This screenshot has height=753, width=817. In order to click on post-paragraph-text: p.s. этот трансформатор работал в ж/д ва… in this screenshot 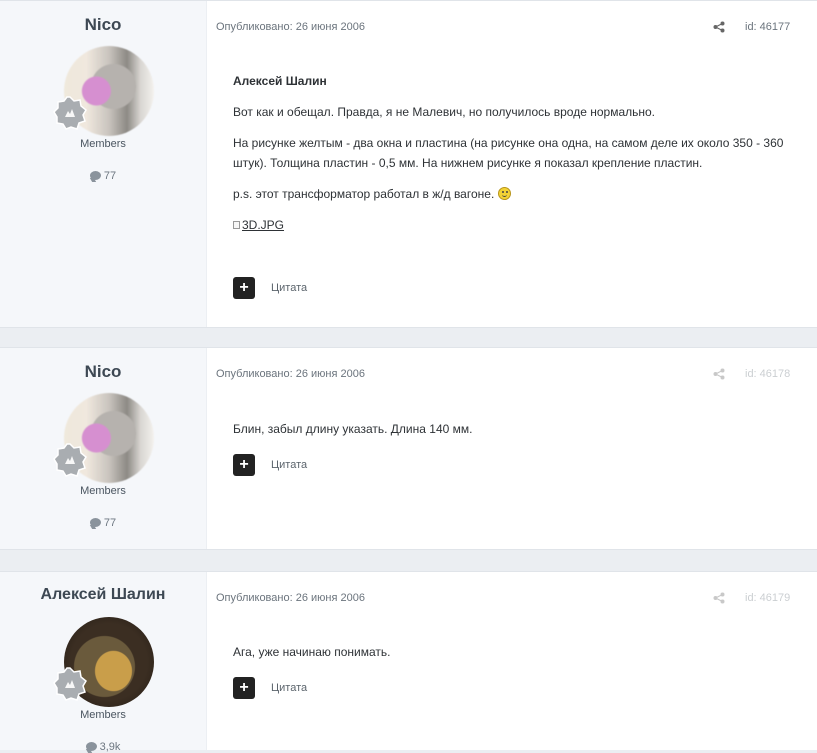, I will do `click(364, 194)`.